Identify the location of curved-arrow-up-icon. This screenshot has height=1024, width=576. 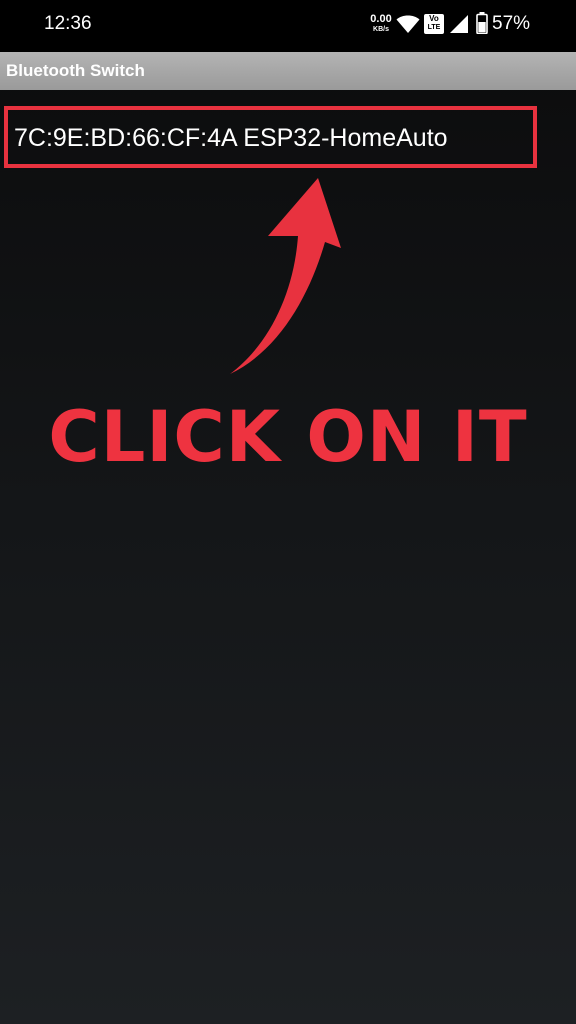
(285, 276).